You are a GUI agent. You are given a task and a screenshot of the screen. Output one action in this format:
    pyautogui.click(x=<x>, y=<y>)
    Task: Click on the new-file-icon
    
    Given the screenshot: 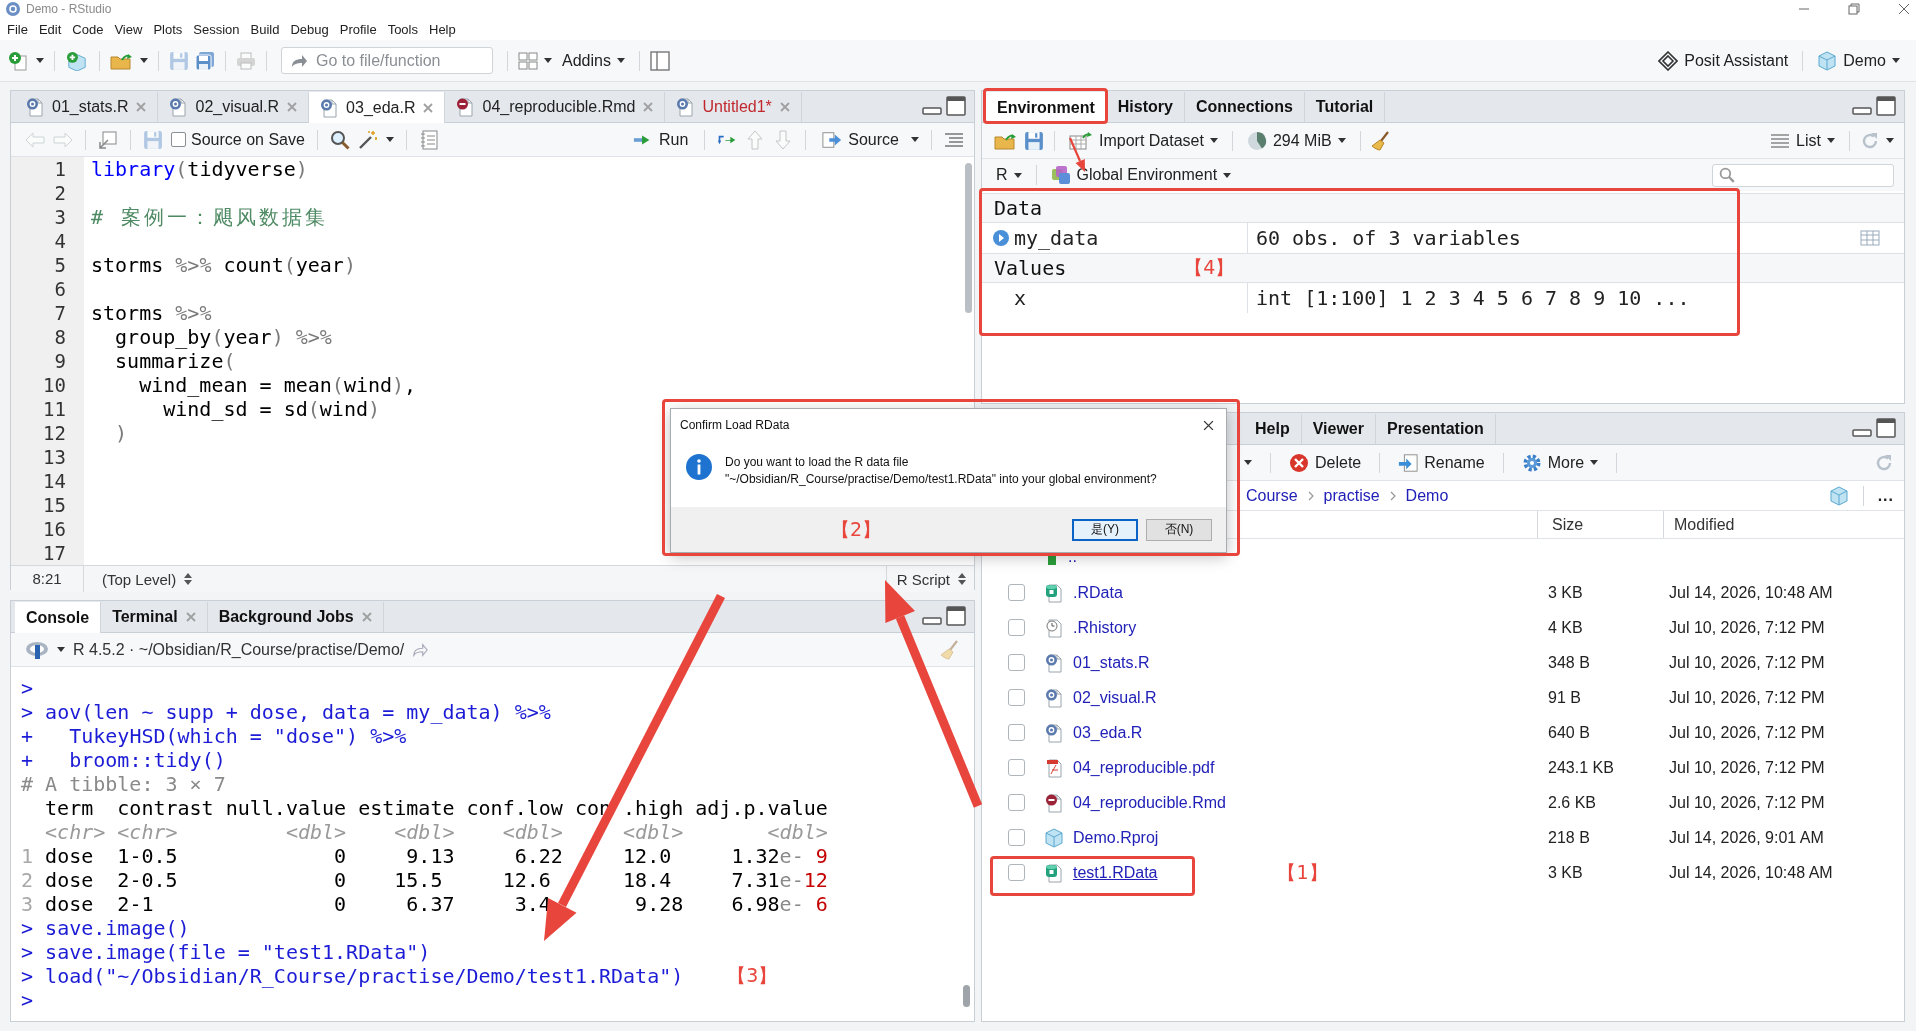 What is the action you would take?
    pyautogui.click(x=18, y=60)
    